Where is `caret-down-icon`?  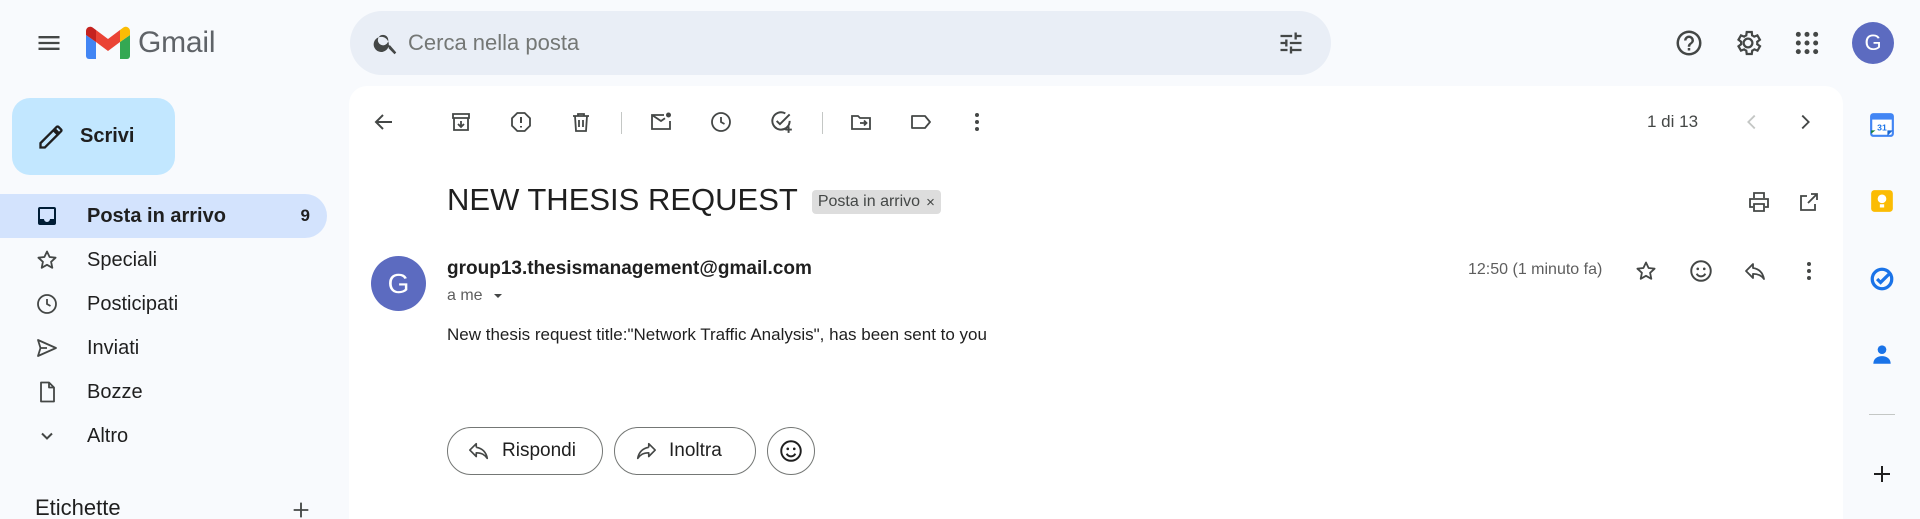 caret-down-icon is located at coordinates (498, 296).